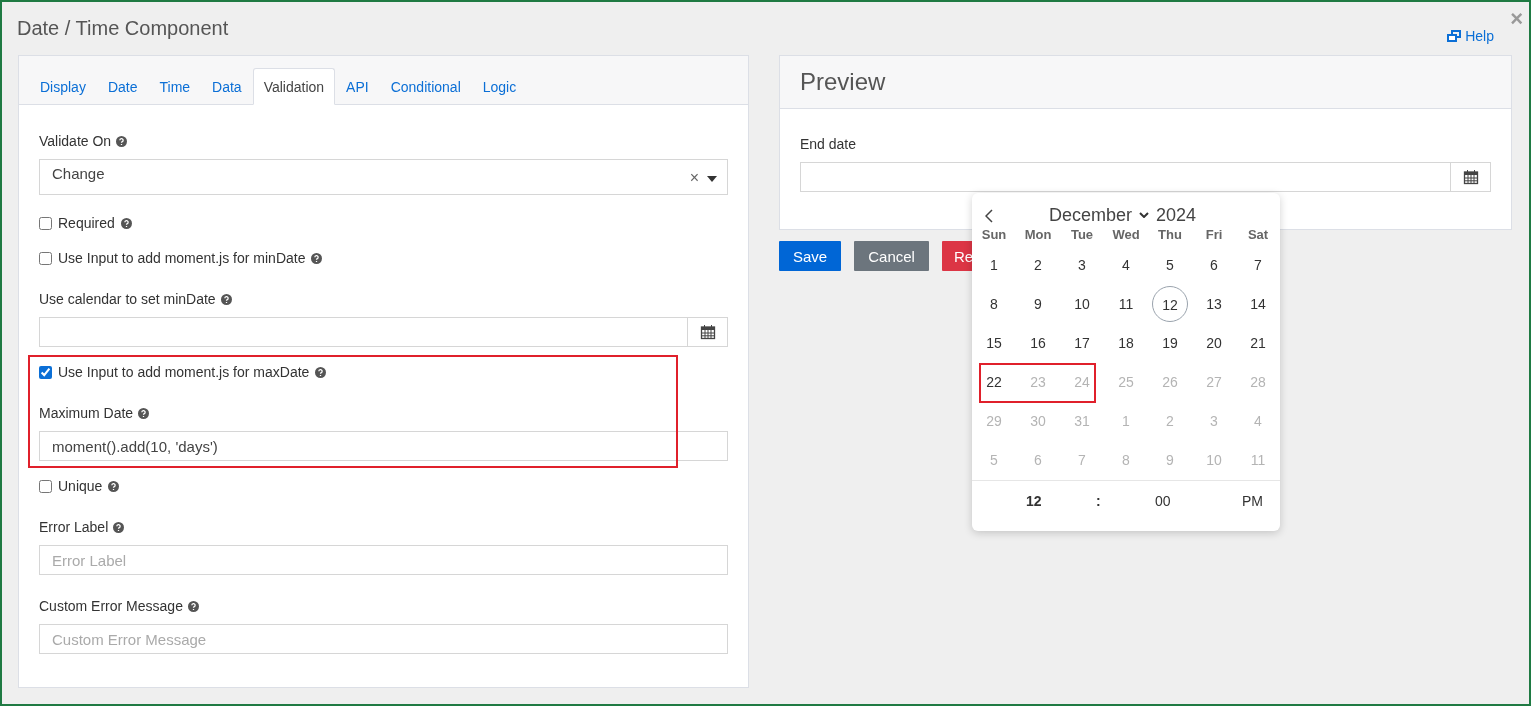 This screenshot has width=1531, height=706. What do you see at coordinates (1126, 264) in the screenshot?
I see `calendar-day: 4` at bounding box center [1126, 264].